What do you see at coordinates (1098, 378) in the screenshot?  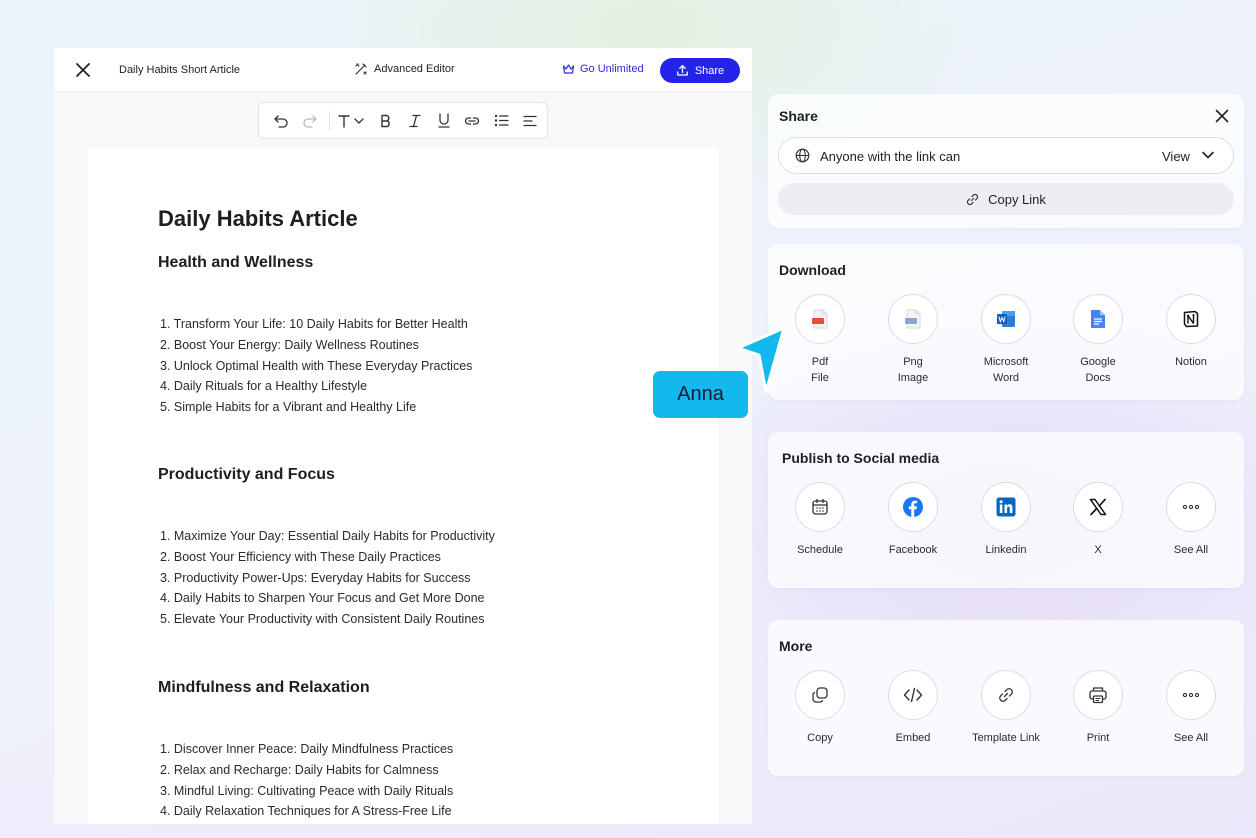 I see `label-line: Docs` at bounding box center [1098, 378].